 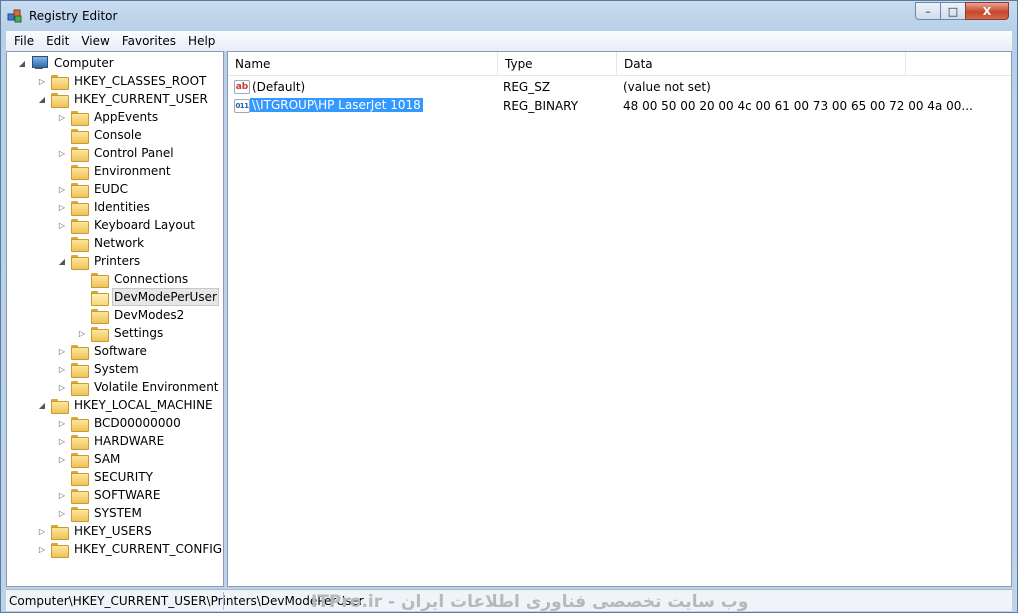 I want to click on tree-item: ▷ Settings, so click(x=121, y=333).